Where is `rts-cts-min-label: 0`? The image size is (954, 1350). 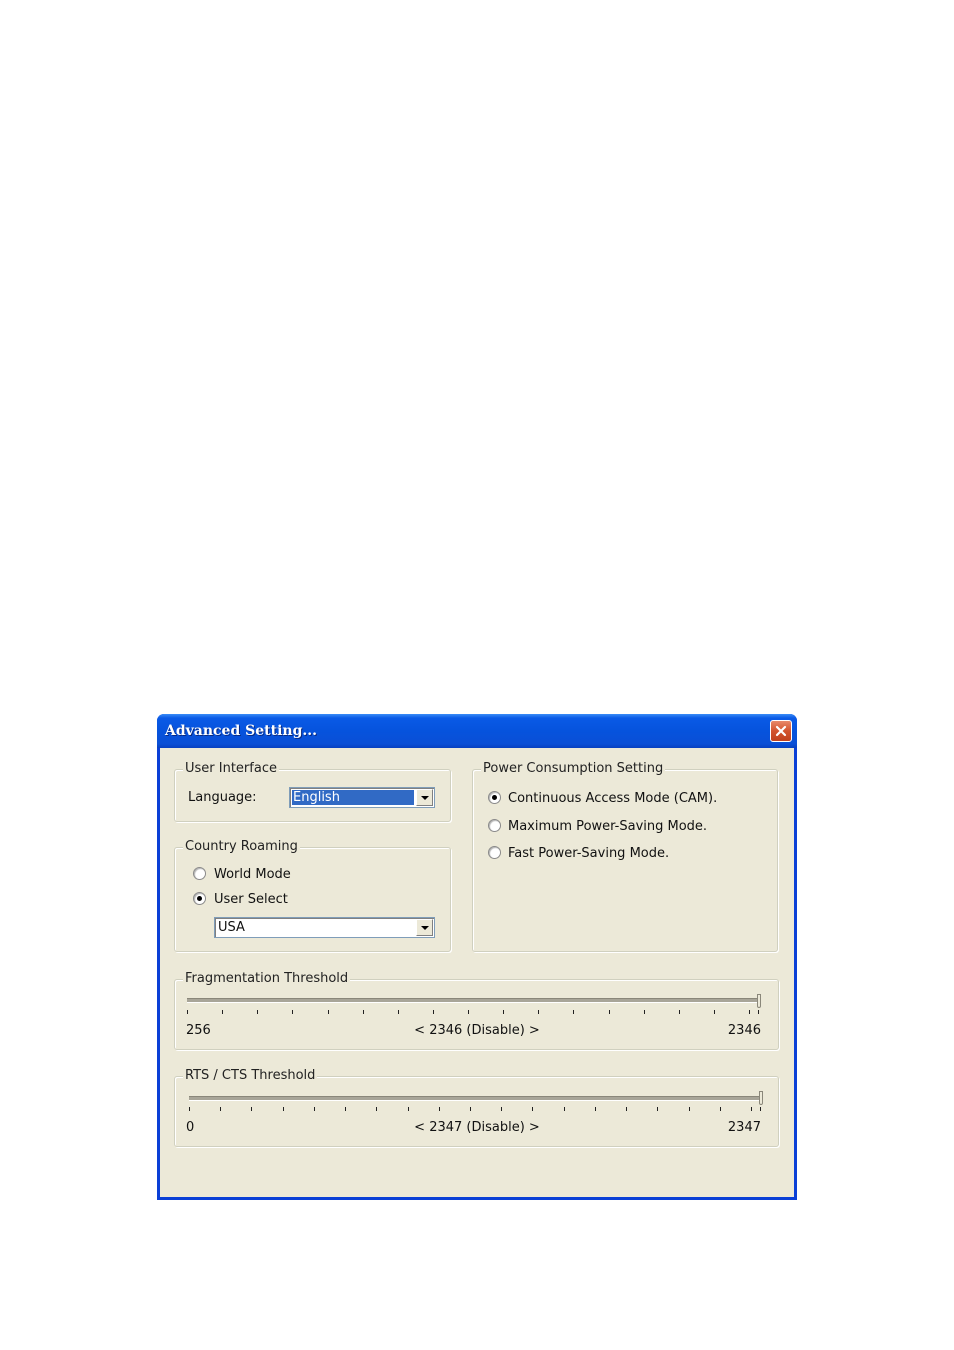 rts-cts-min-label: 0 is located at coordinates (190, 1127).